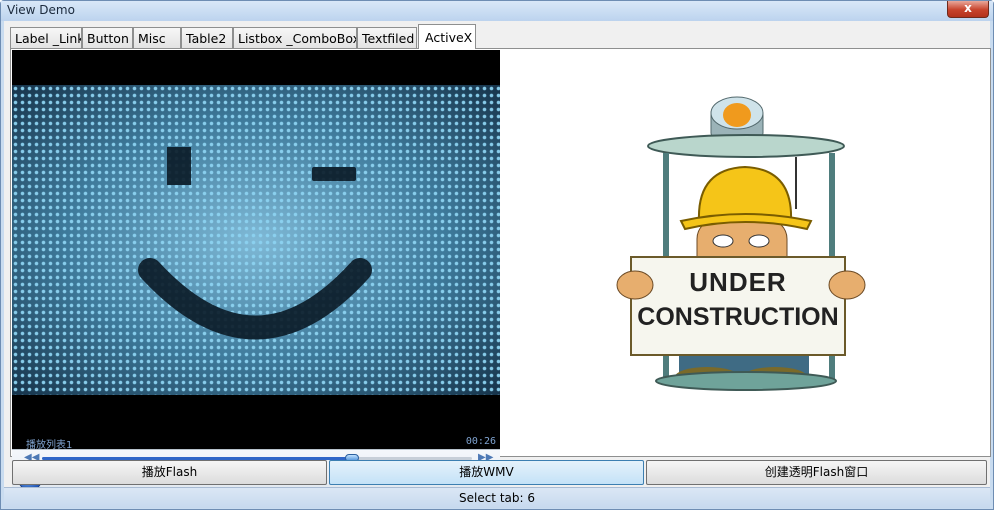 This screenshot has height=510, width=994. What do you see at coordinates (387, 37) in the screenshot?
I see `tab-textfiled: Textfiled` at bounding box center [387, 37].